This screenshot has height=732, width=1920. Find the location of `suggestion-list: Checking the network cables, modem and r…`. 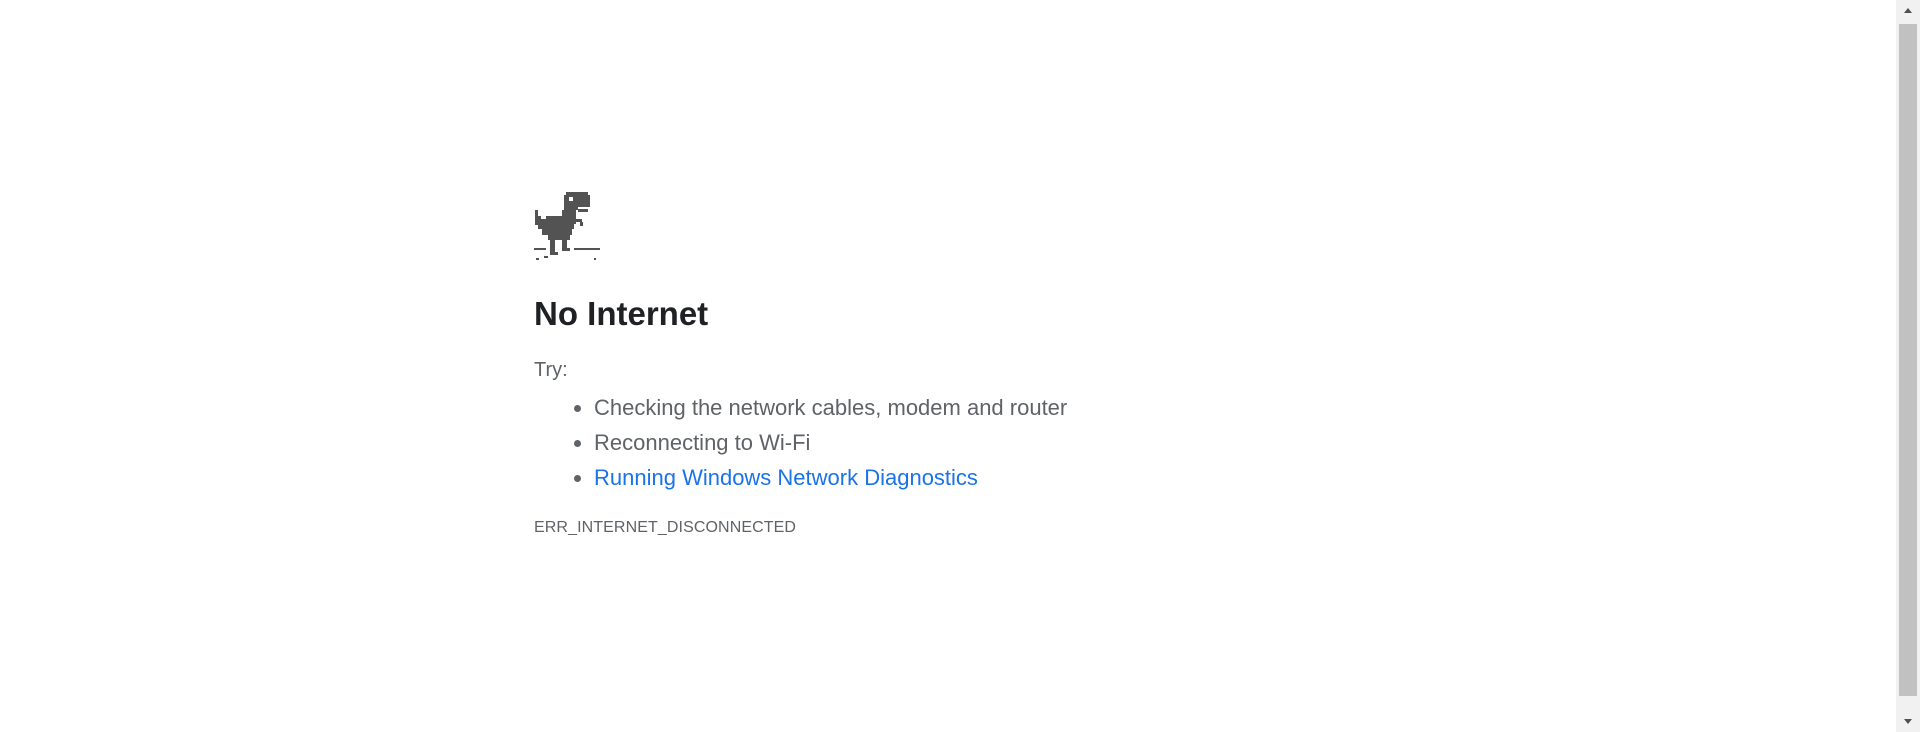

suggestion-list: Checking the network cables, modem and r… is located at coordinates (1034, 442).